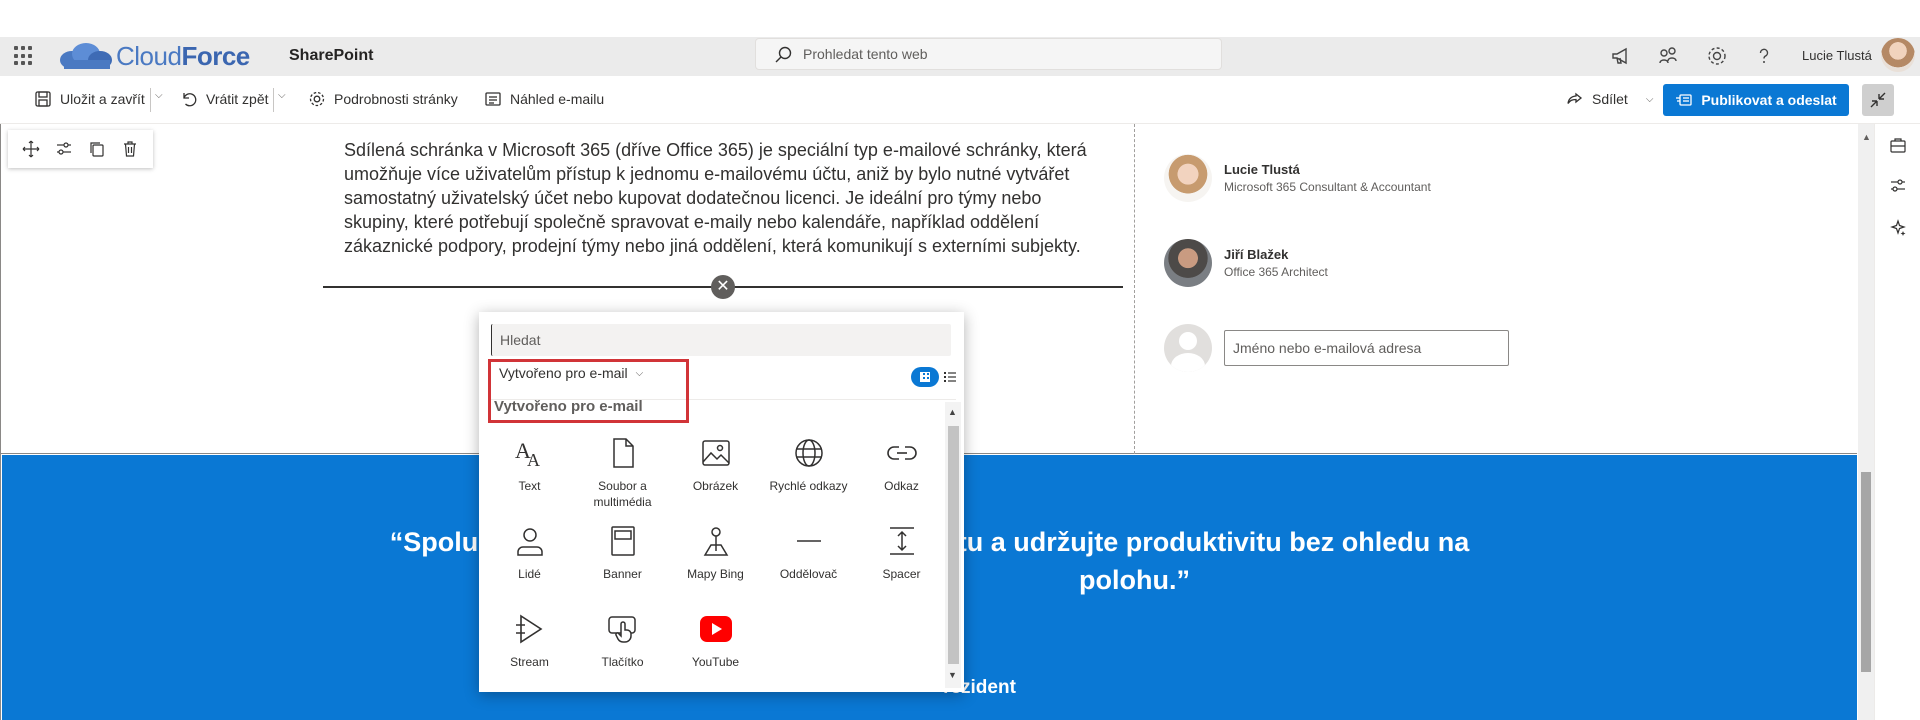 The width and height of the screenshot is (1920, 720). Describe the element at coordinates (1897, 422) in the screenshot. I see `right-rail` at that location.